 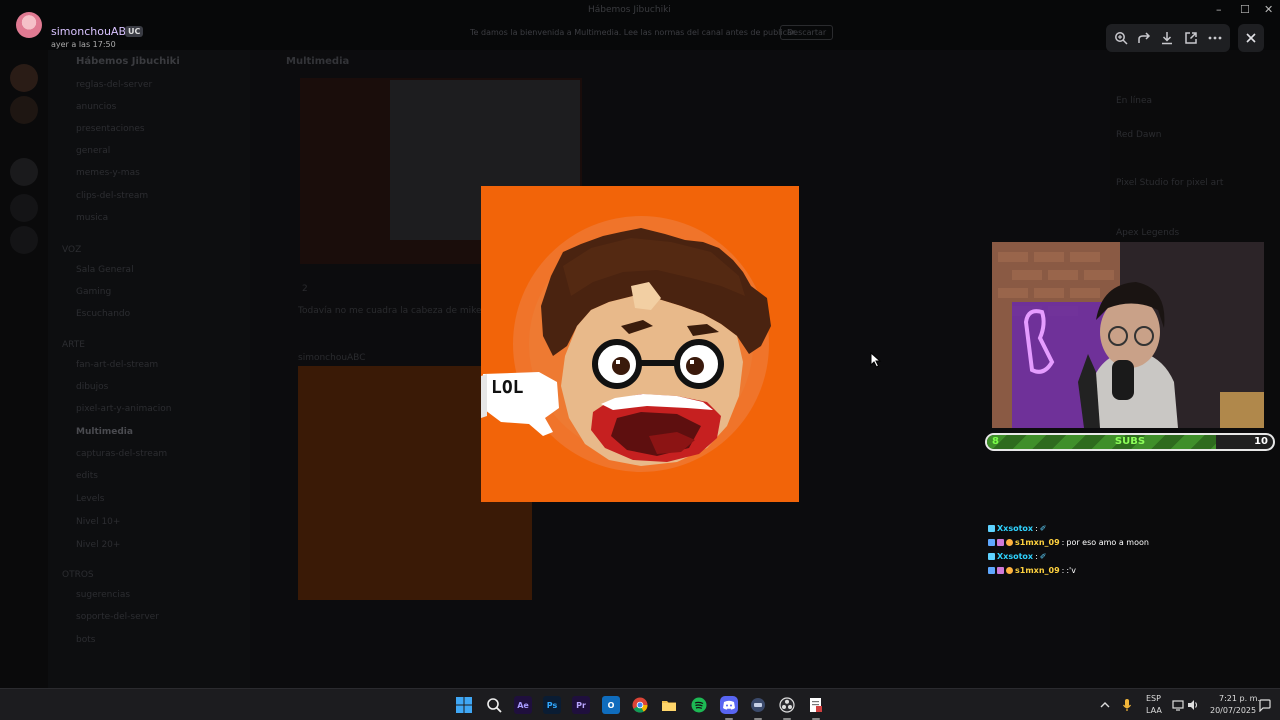 What do you see at coordinates (104, 432) in the screenshot?
I see `channel-item-active: Multimedia` at bounding box center [104, 432].